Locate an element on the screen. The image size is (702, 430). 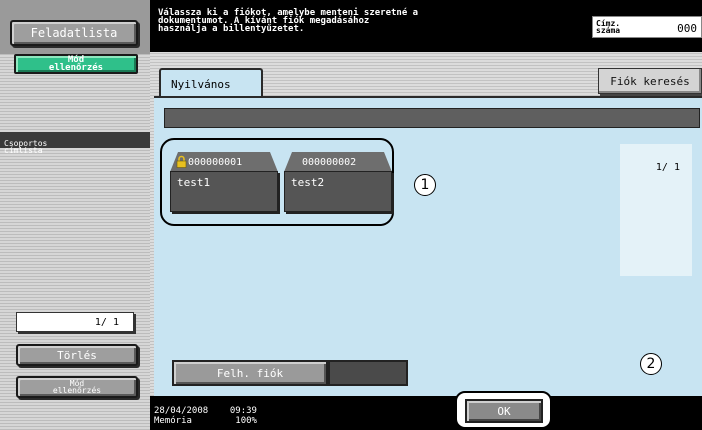
lock-icon is located at coordinates (181, 161).